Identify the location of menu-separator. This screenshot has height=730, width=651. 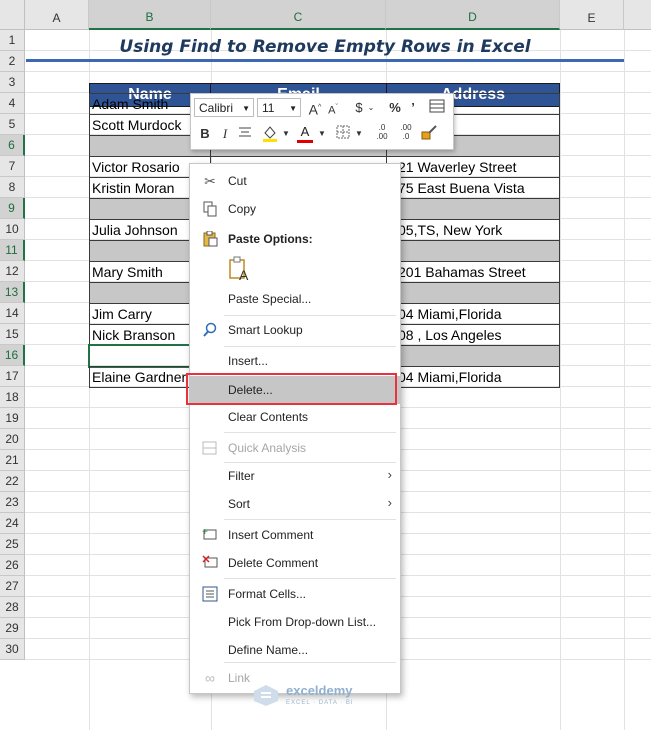
(310, 578).